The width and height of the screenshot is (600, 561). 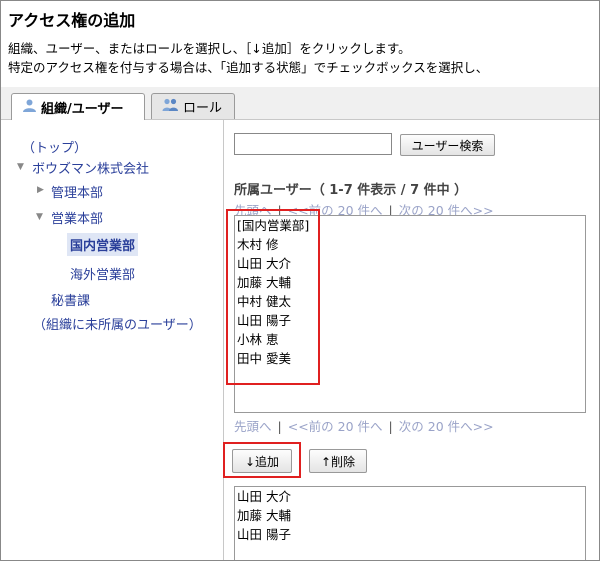 What do you see at coordinates (172, 106) in the screenshot?
I see `role-users-icon` at bounding box center [172, 106].